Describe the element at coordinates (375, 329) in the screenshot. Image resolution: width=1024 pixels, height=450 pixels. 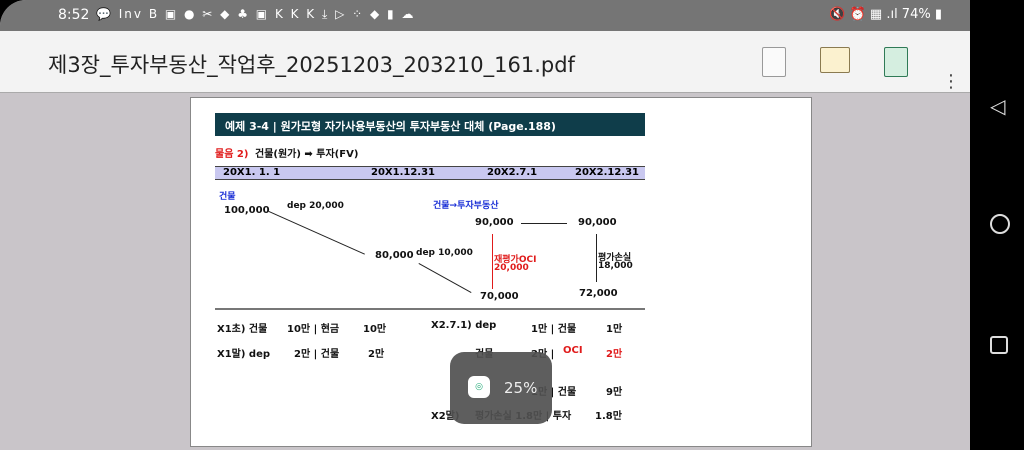
I see `journal-entry: 10만` at that location.